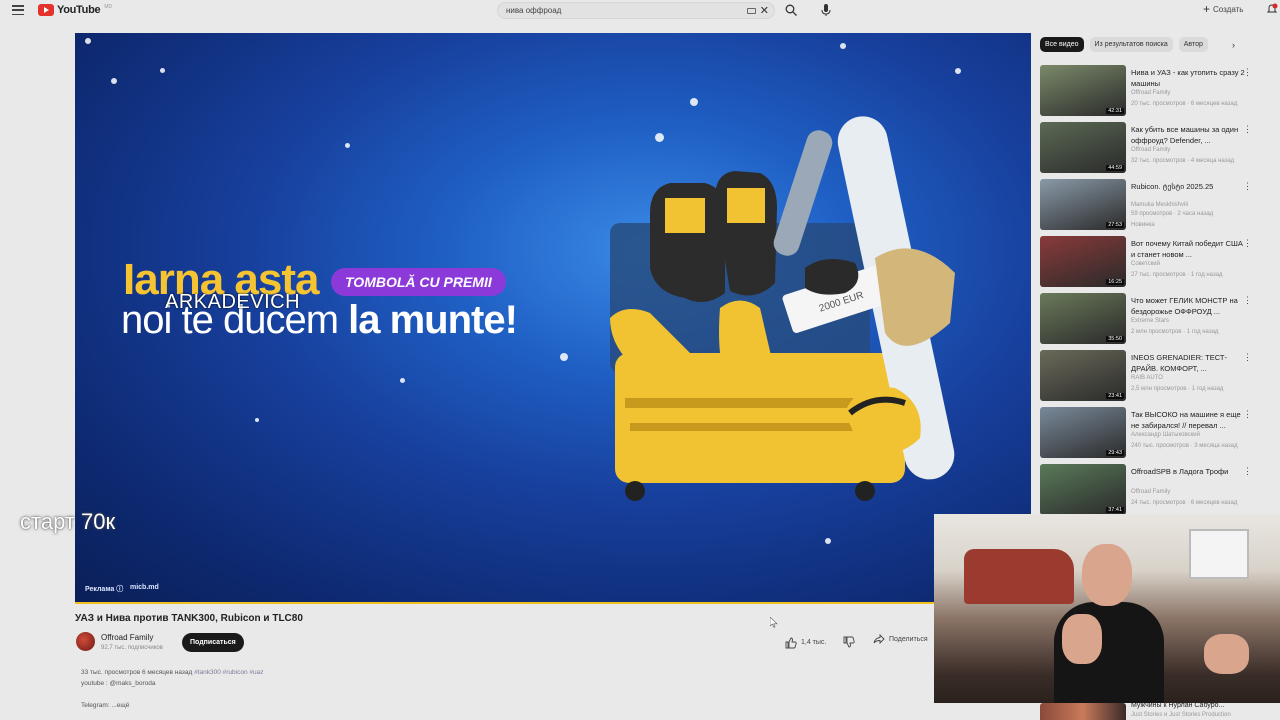 The height and width of the screenshot is (720, 1280). I want to click on logo-text: YouTube, so click(79, 10).